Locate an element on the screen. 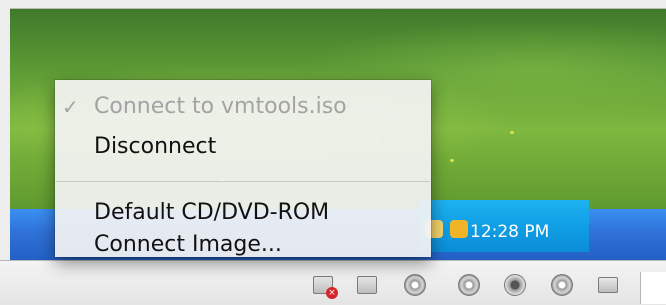 This screenshot has height=305, width=666. menu-separator is located at coordinates (243, 181).